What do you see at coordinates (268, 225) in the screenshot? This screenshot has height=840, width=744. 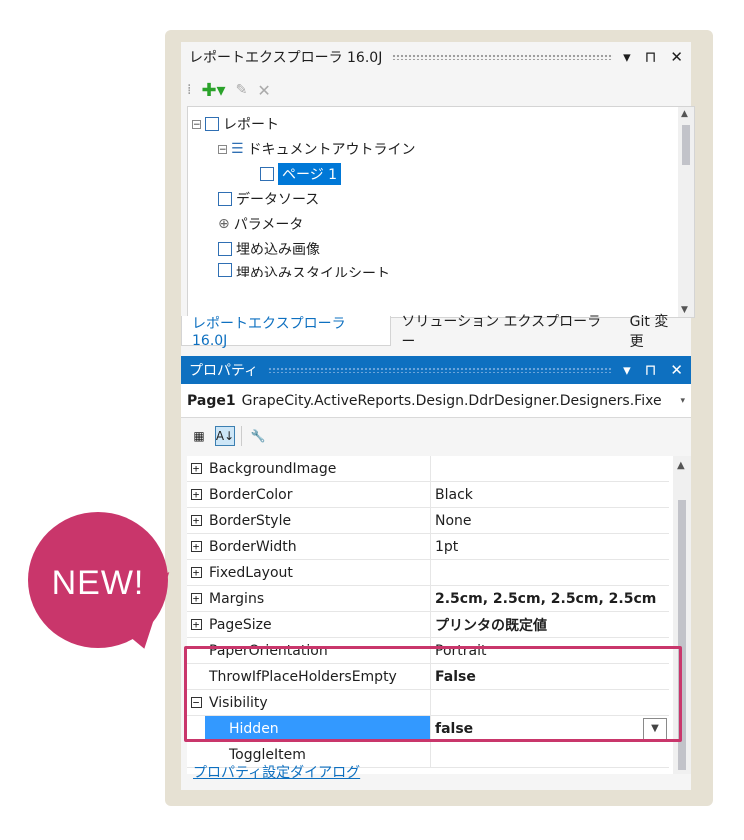 I see `tree-item-label: パラメータ` at bounding box center [268, 225].